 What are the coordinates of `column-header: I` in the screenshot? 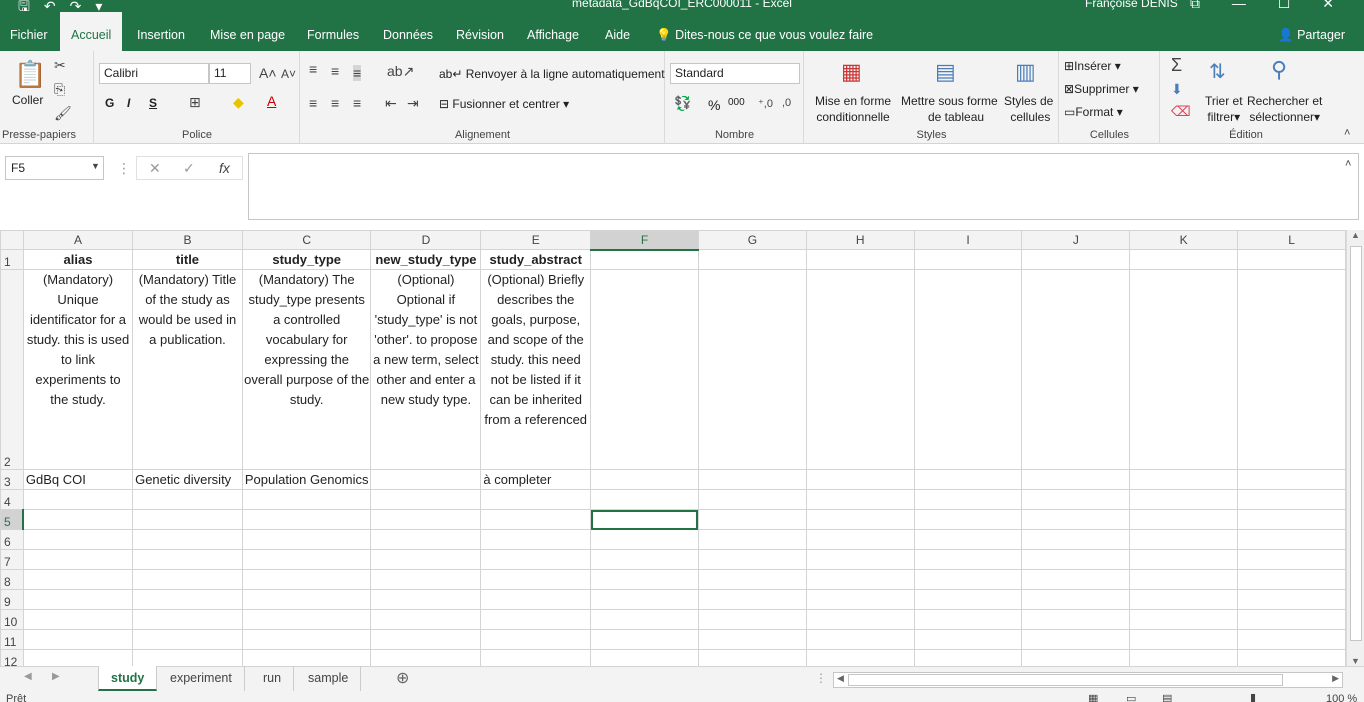 It's located at (968, 240).